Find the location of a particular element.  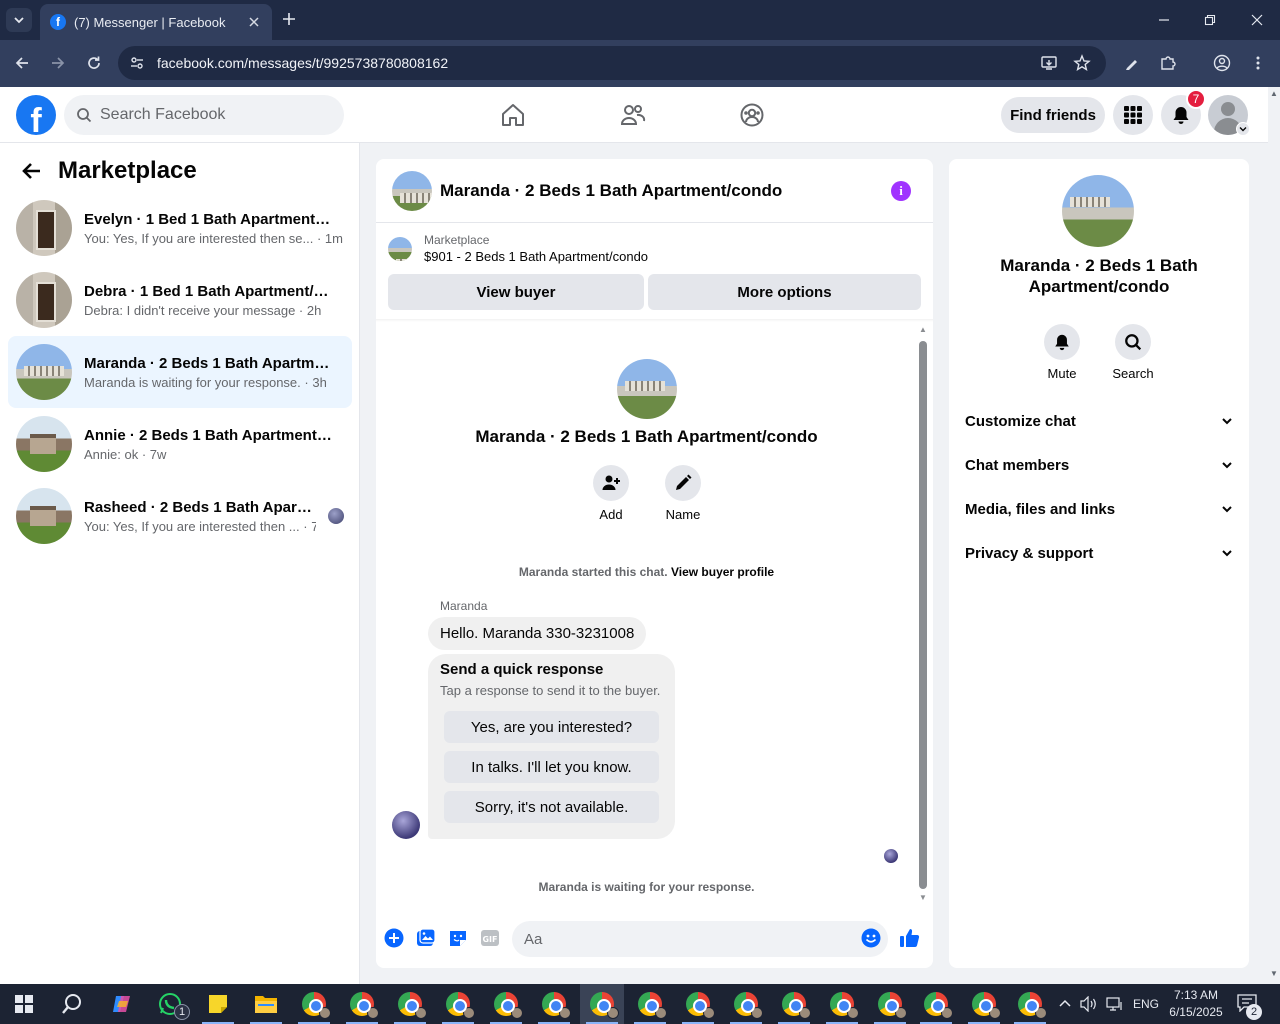

network-icon is located at coordinates (1114, 1004).